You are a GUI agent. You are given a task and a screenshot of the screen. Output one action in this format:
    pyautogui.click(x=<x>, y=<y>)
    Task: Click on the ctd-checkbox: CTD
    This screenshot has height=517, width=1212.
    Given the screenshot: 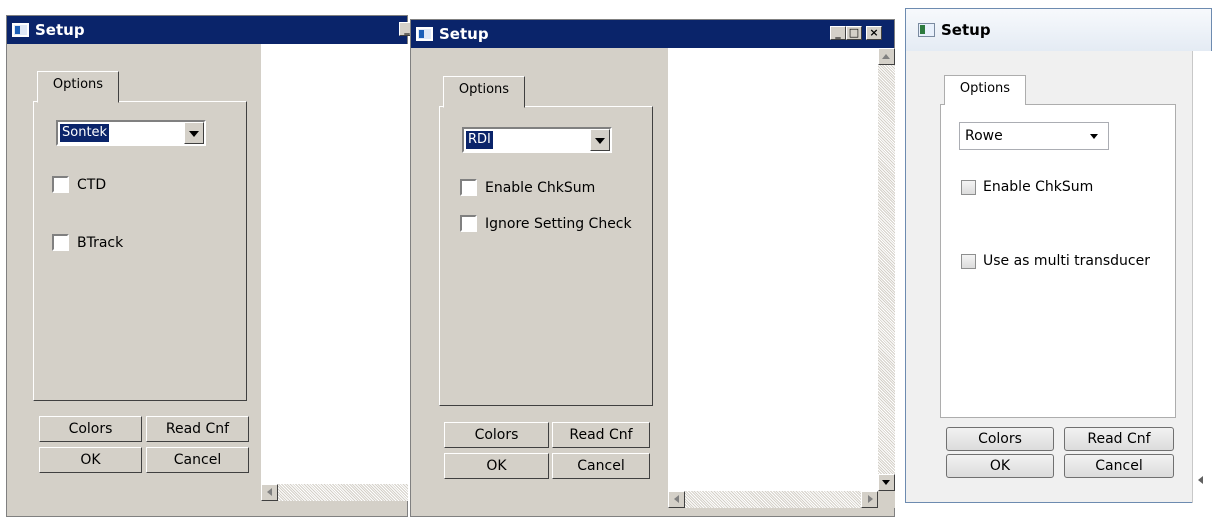 What is the action you would take?
    pyautogui.click(x=79, y=184)
    